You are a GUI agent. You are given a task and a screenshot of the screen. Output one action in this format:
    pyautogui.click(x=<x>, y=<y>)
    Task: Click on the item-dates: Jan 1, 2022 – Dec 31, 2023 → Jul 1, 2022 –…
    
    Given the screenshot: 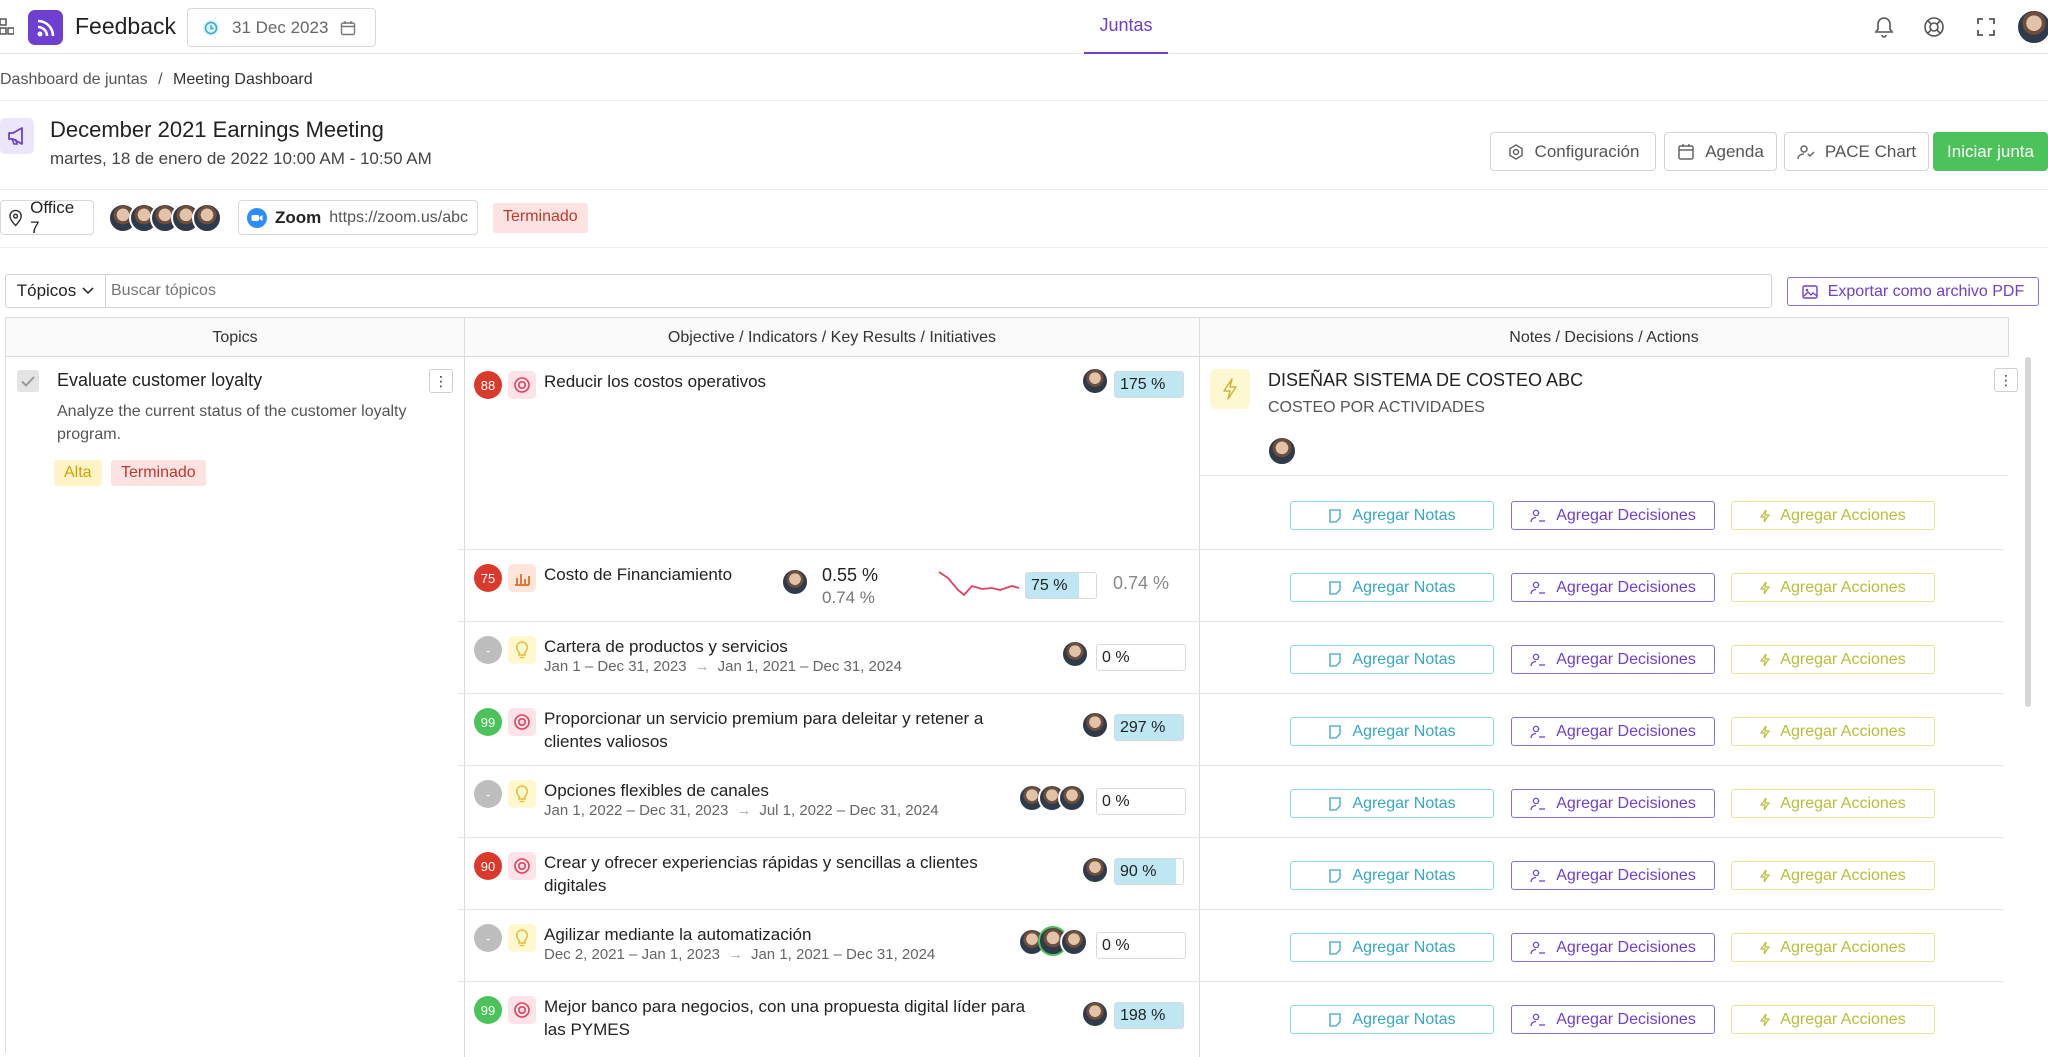 What is the action you would take?
    pyautogui.click(x=741, y=810)
    